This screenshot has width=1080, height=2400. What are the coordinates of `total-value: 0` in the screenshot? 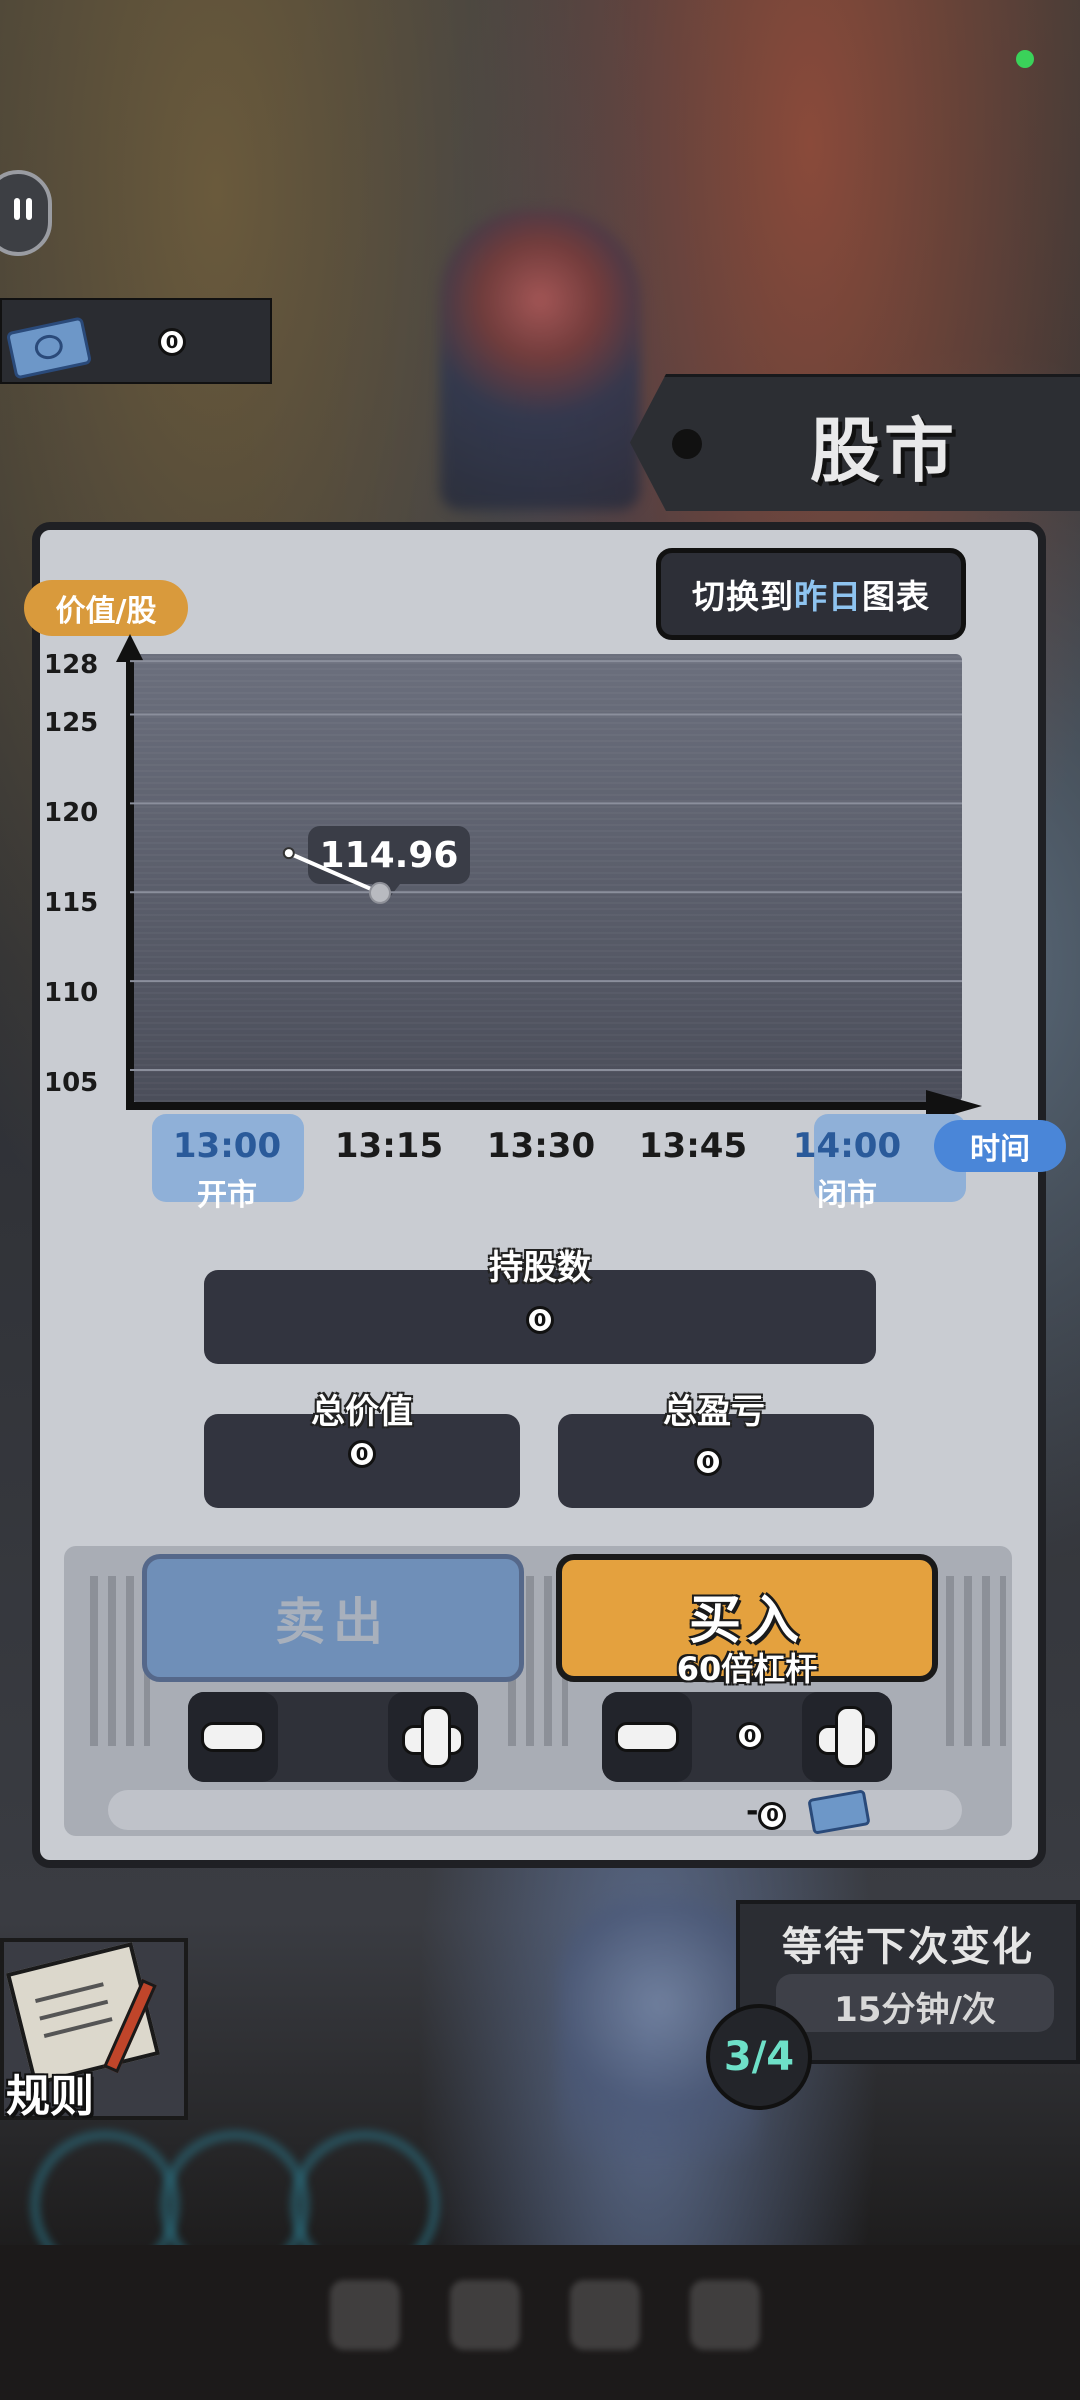 It's located at (362, 1454).